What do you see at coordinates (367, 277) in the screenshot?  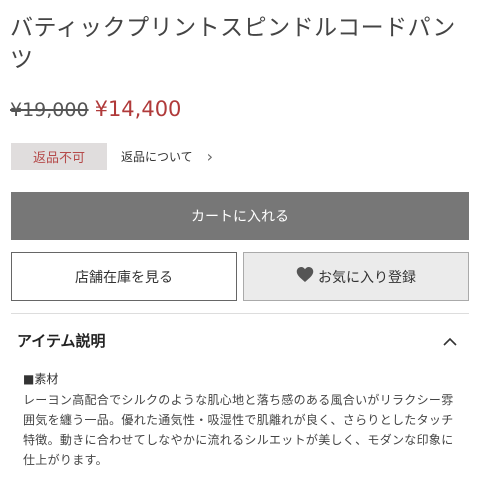 I see `favorite-label: お気に入り登録` at bounding box center [367, 277].